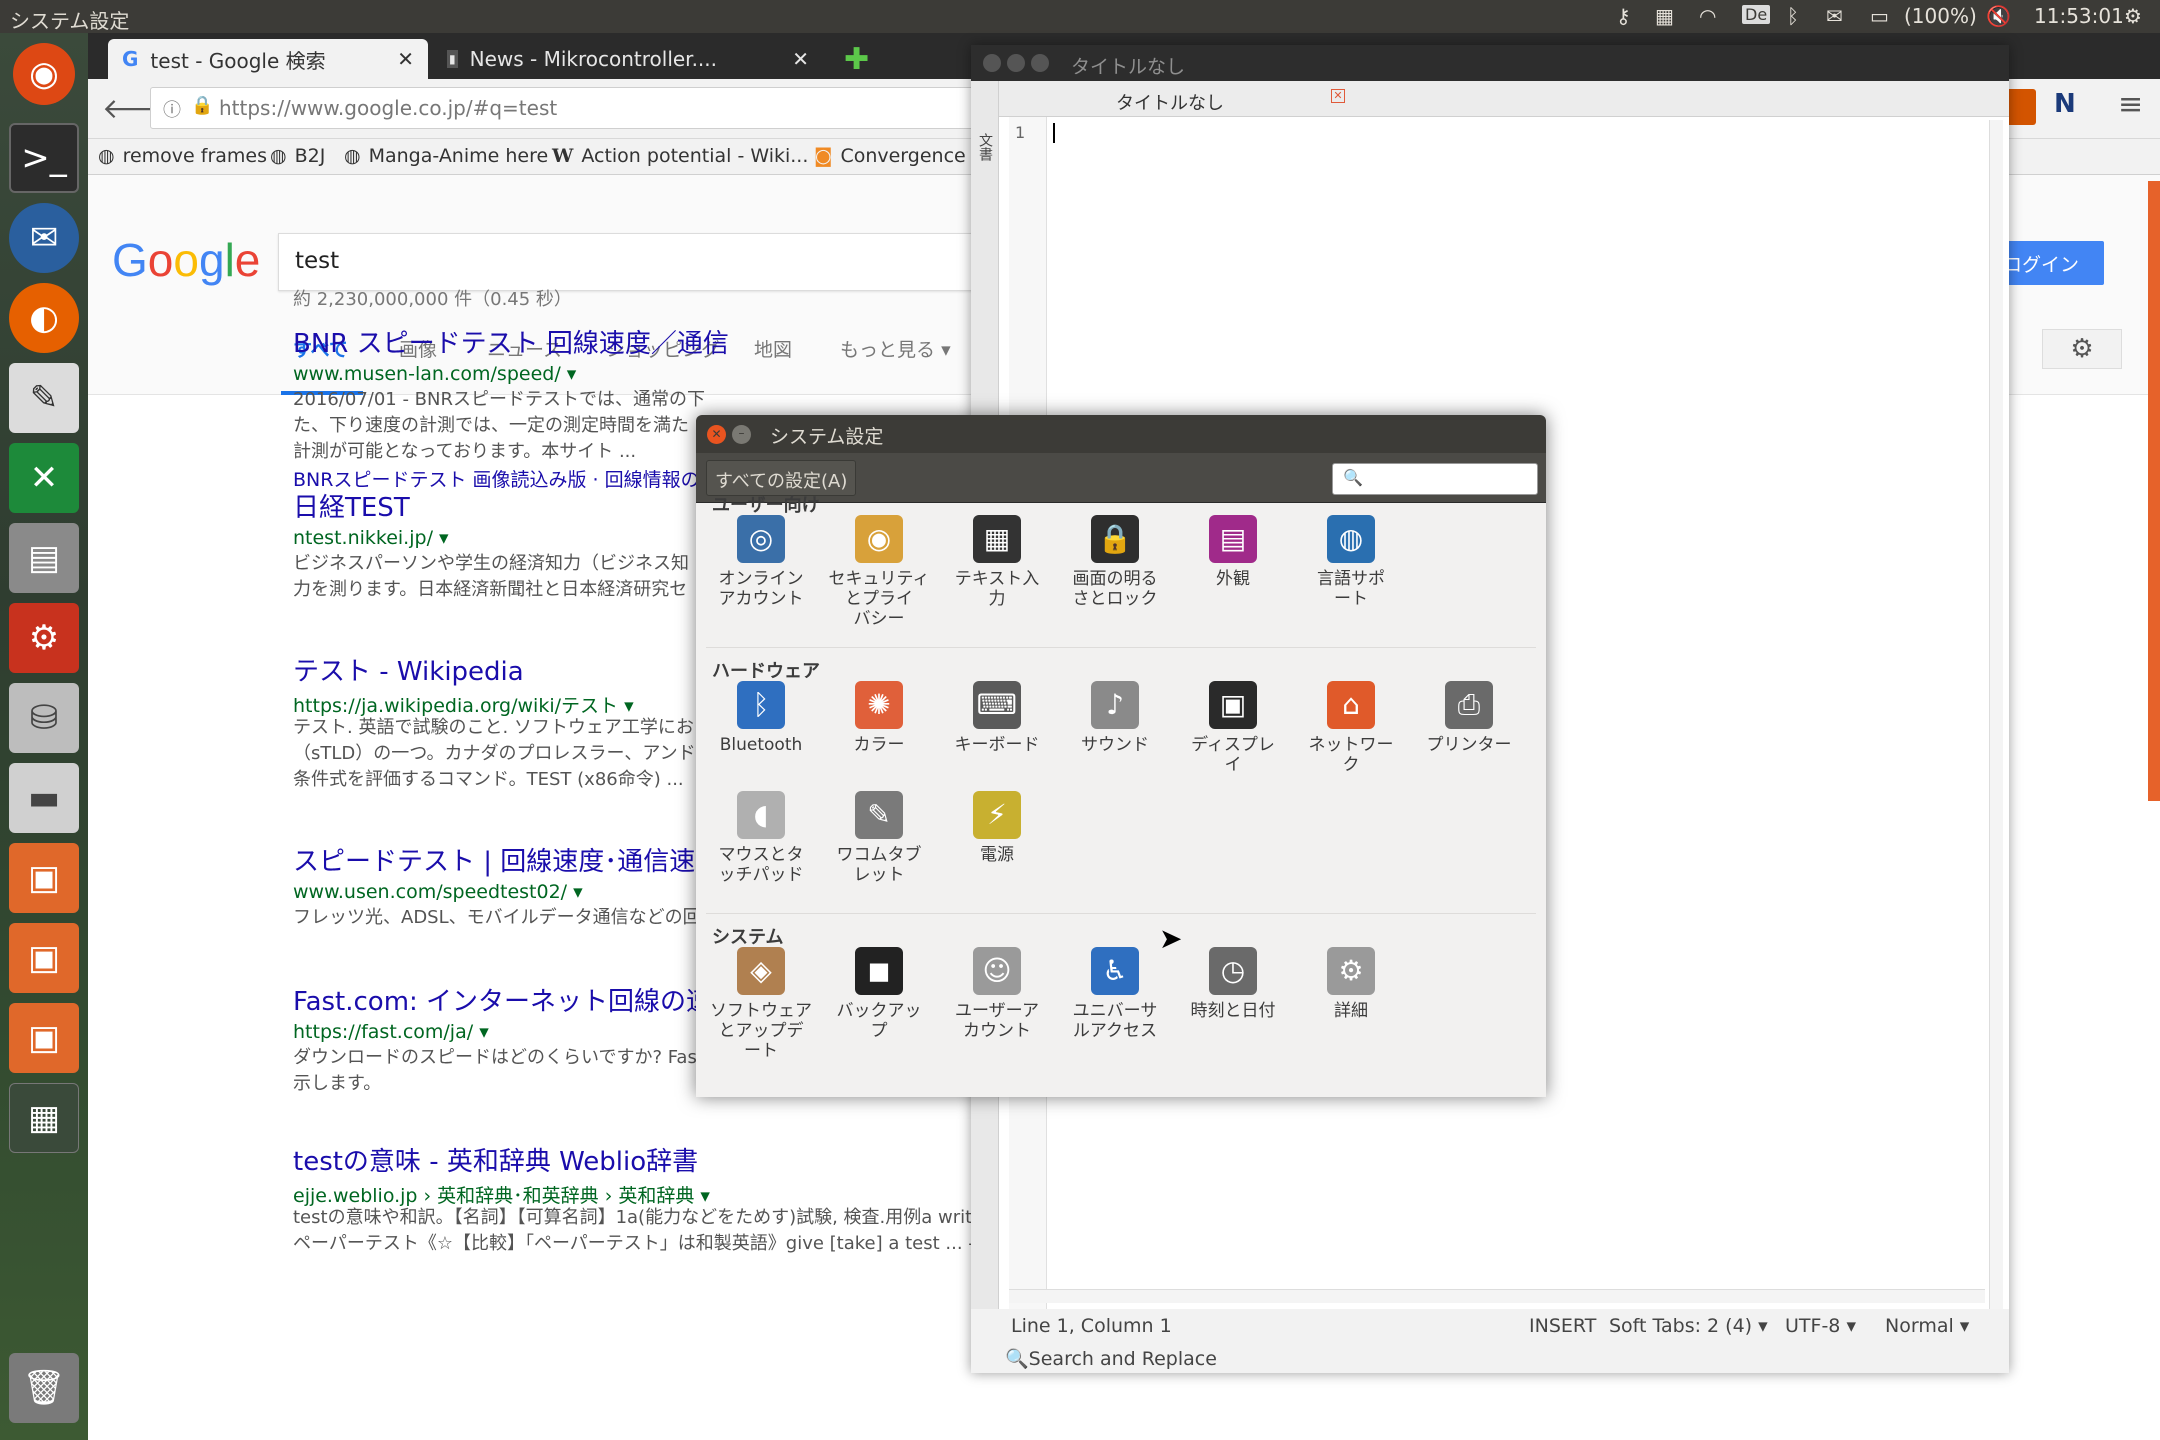 This screenshot has width=2160, height=1440. Describe the element at coordinates (1040, 63) in the screenshot. I see `maximize-window-icon` at that location.